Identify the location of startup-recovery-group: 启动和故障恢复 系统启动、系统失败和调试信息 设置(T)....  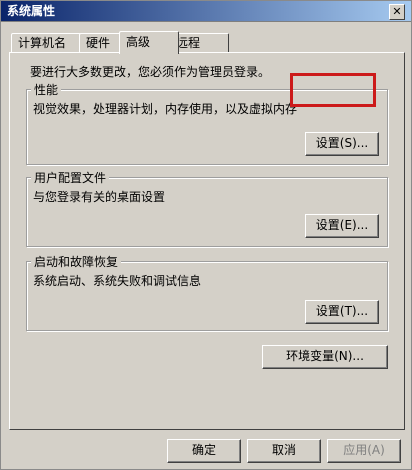
(207, 292).